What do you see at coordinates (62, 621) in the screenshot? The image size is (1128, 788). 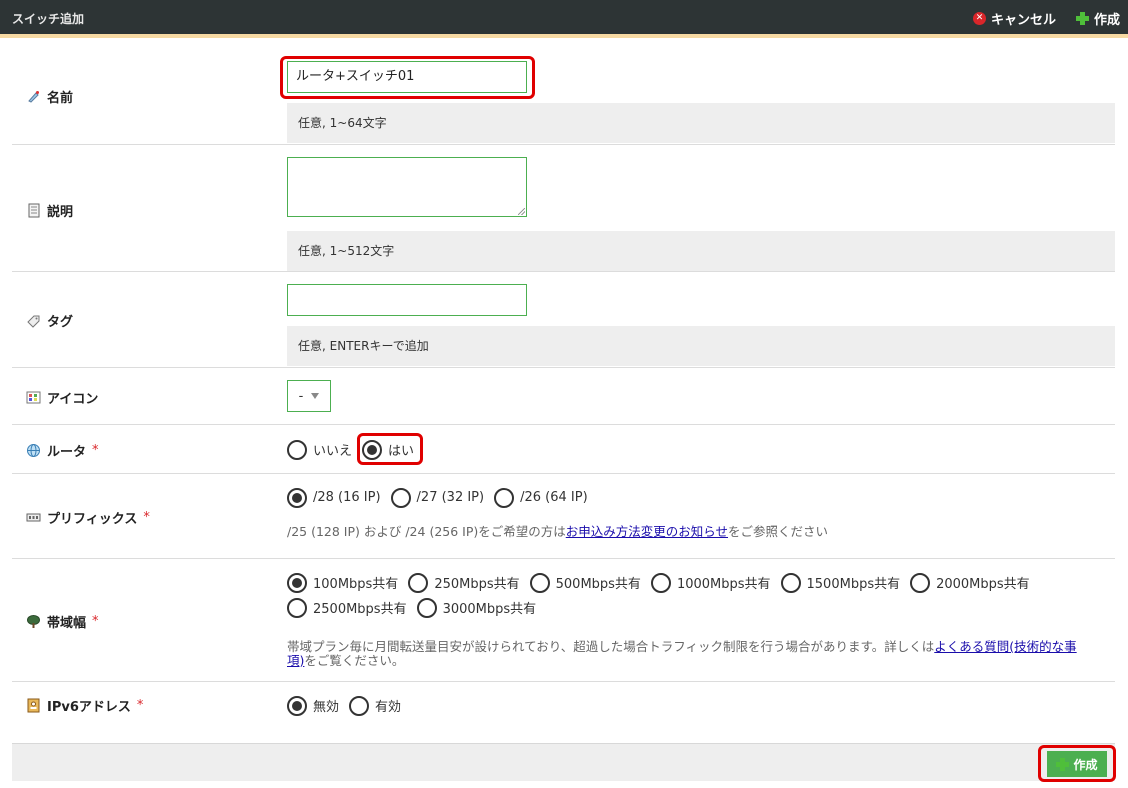 I see `label-bandwidth: 帯域幅 *` at bounding box center [62, 621].